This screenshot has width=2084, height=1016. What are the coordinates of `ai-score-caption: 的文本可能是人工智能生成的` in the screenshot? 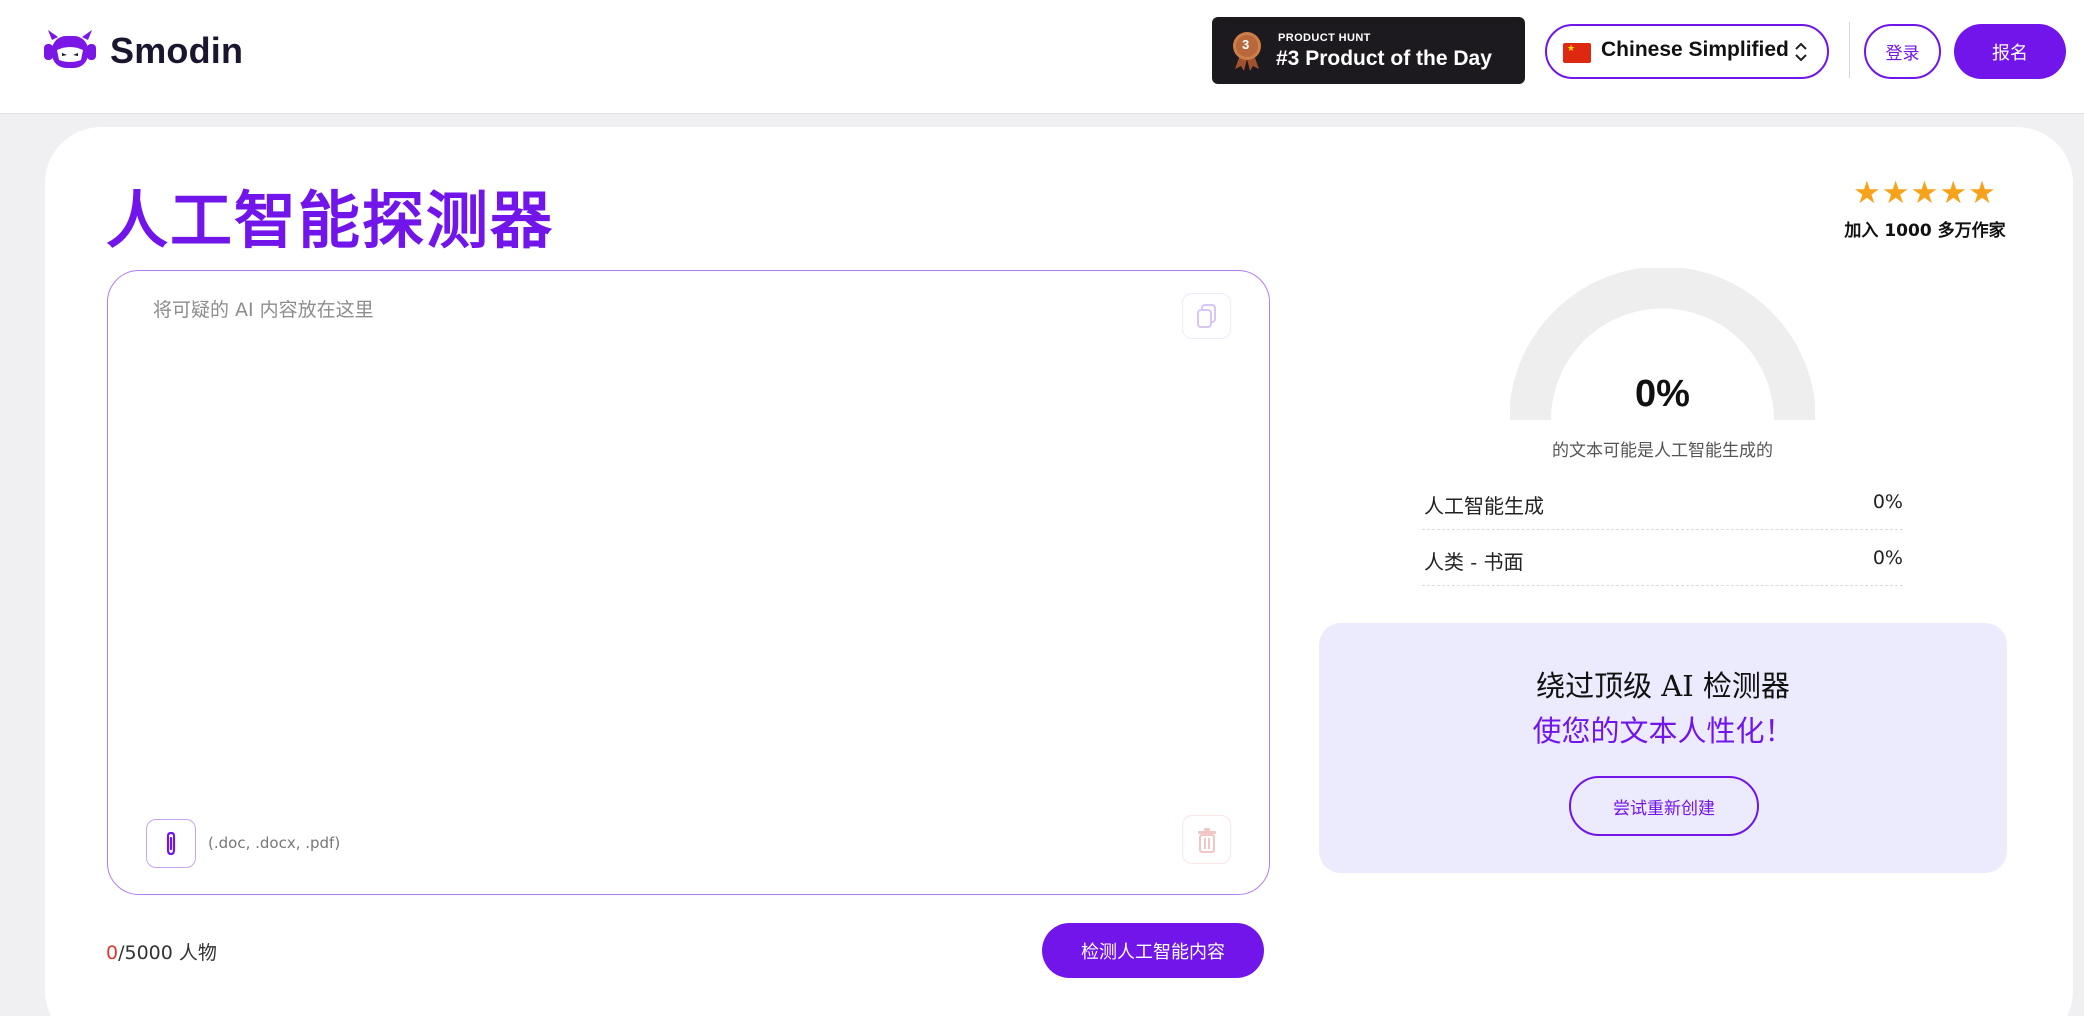 It's located at (1662, 451).